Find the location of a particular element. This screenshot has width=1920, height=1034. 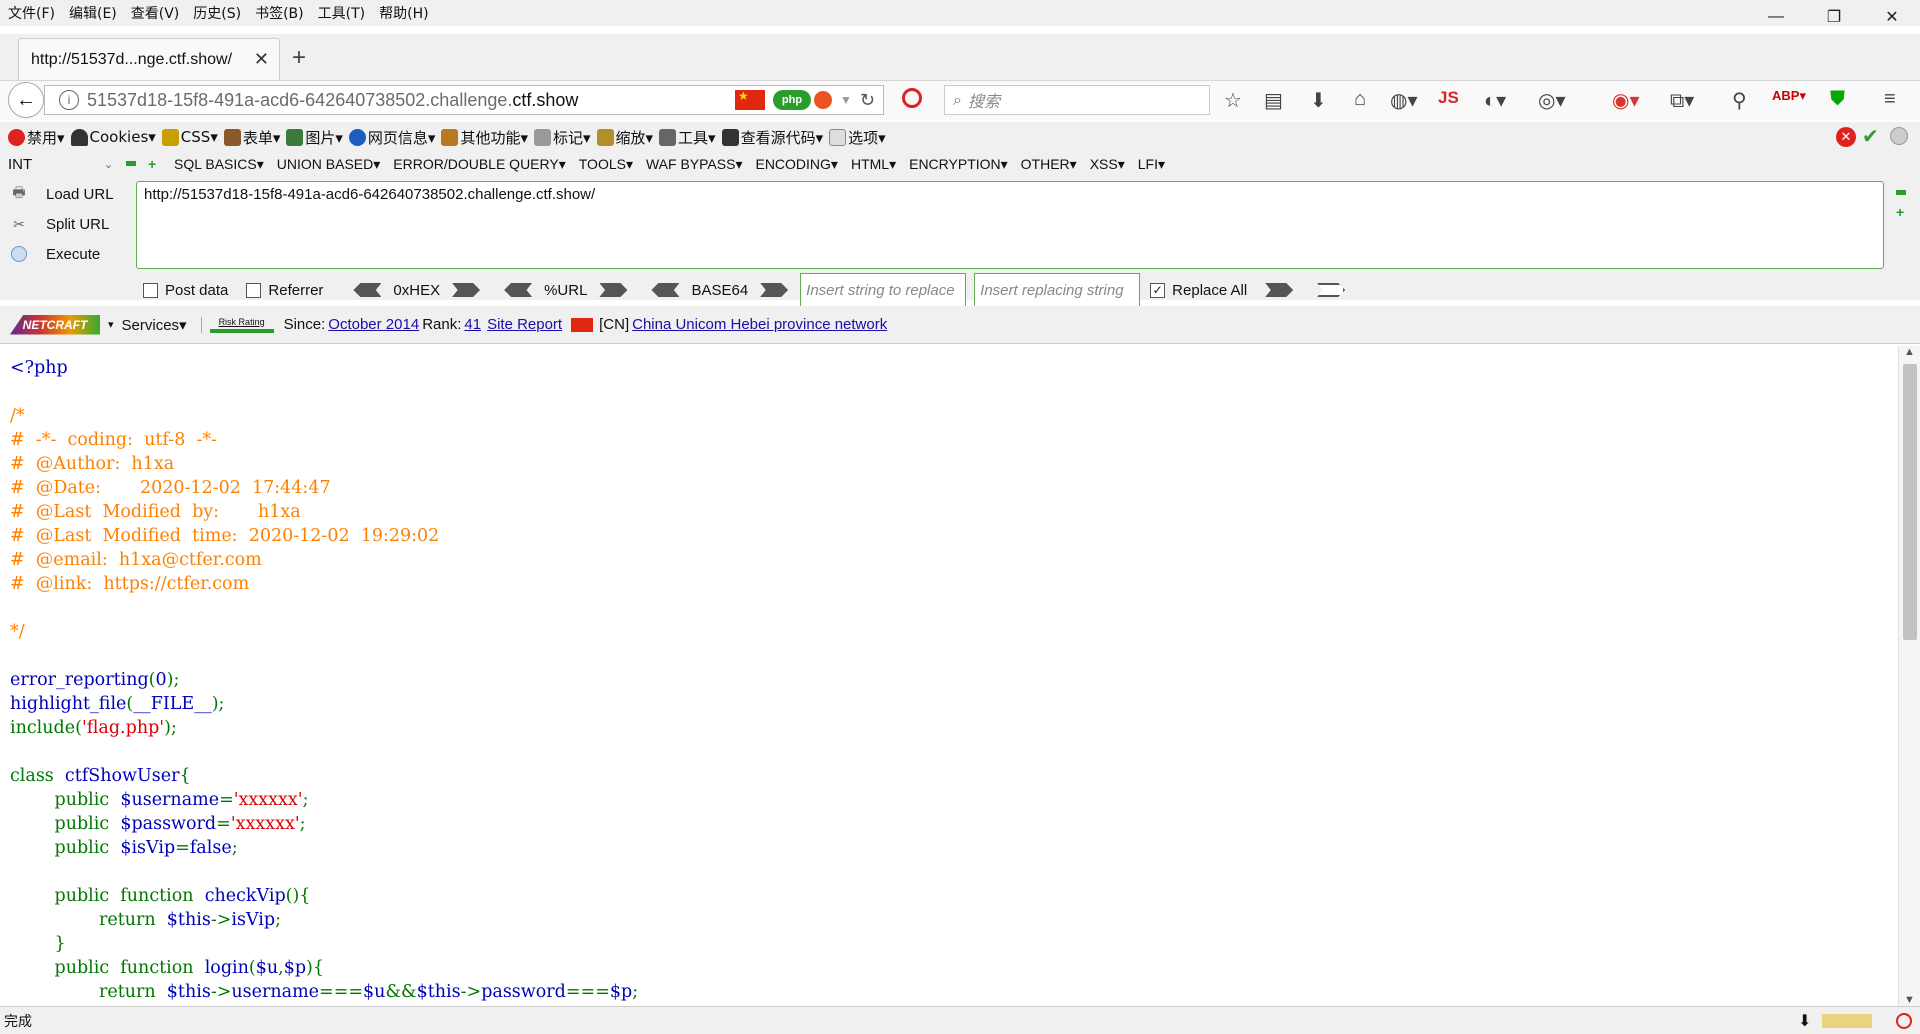

load-url-button: 🖶 Load URL is located at coordinates (60, 194).